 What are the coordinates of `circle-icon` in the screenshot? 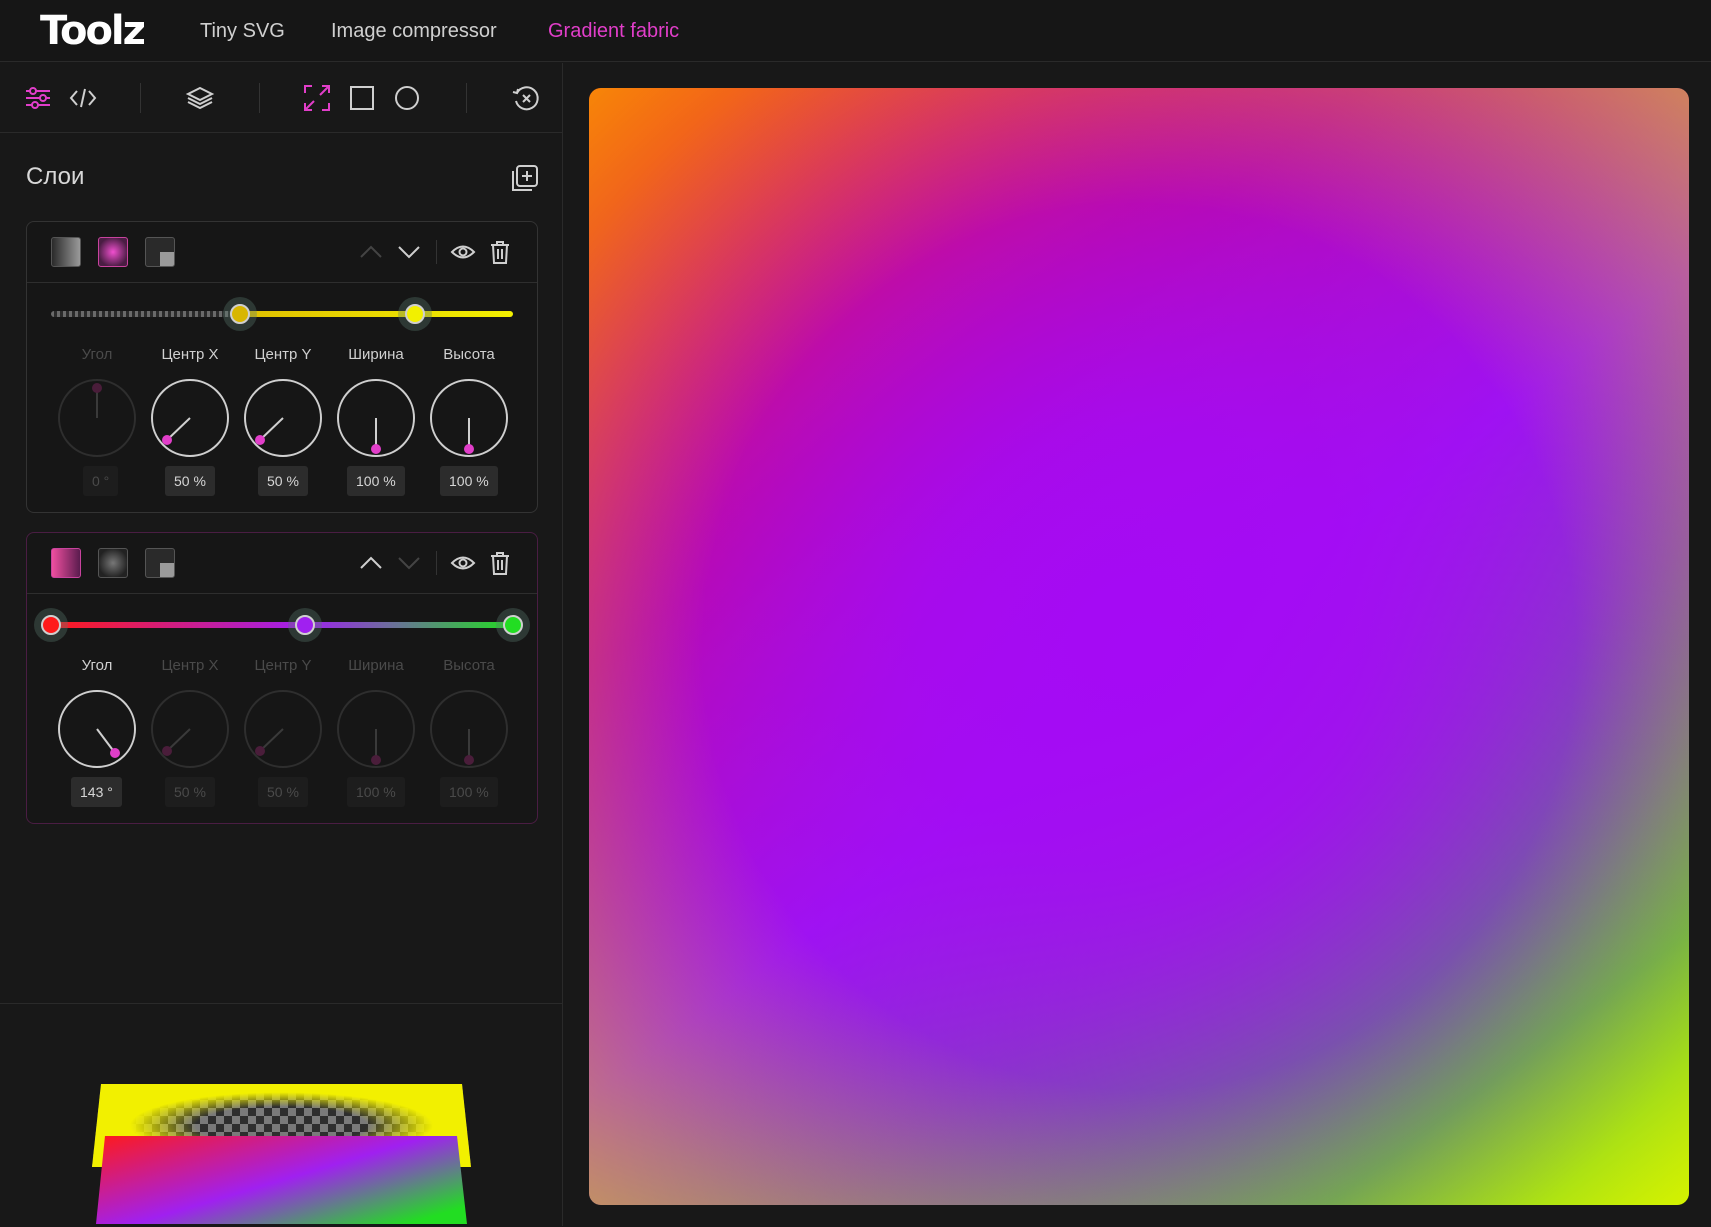 It's located at (407, 98).